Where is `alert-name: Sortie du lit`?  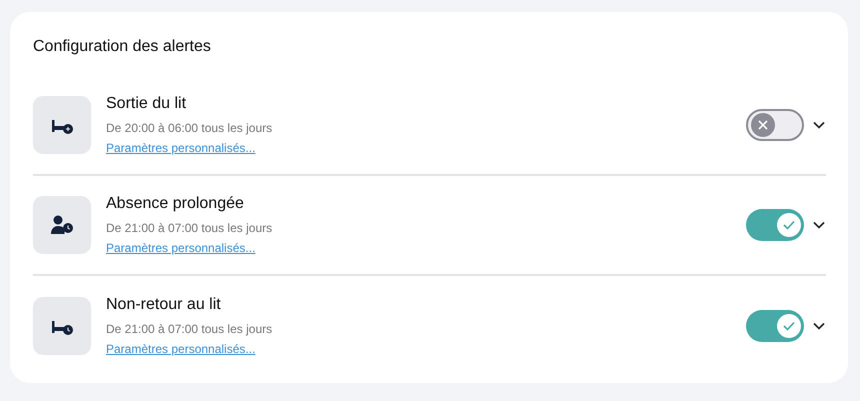
alert-name: Sortie du lit is located at coordinates (146, 104).